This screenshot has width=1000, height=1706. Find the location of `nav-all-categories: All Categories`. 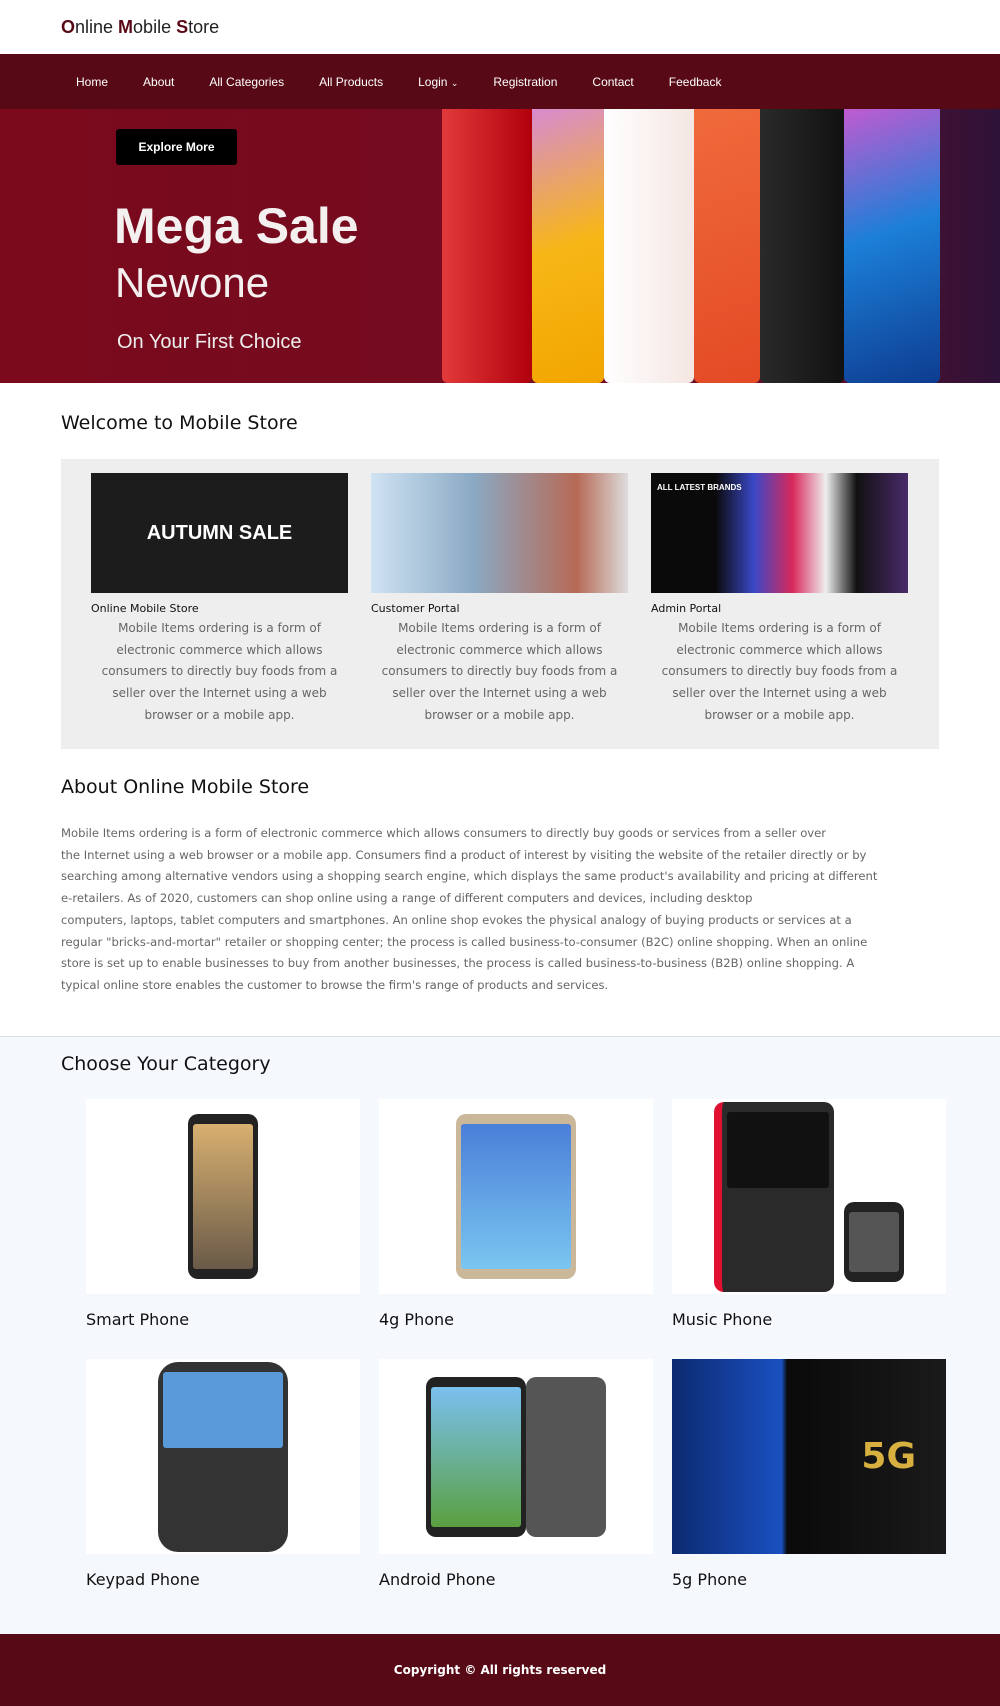

nav-all-categories: All Categories is located at coordinates (246, 82).